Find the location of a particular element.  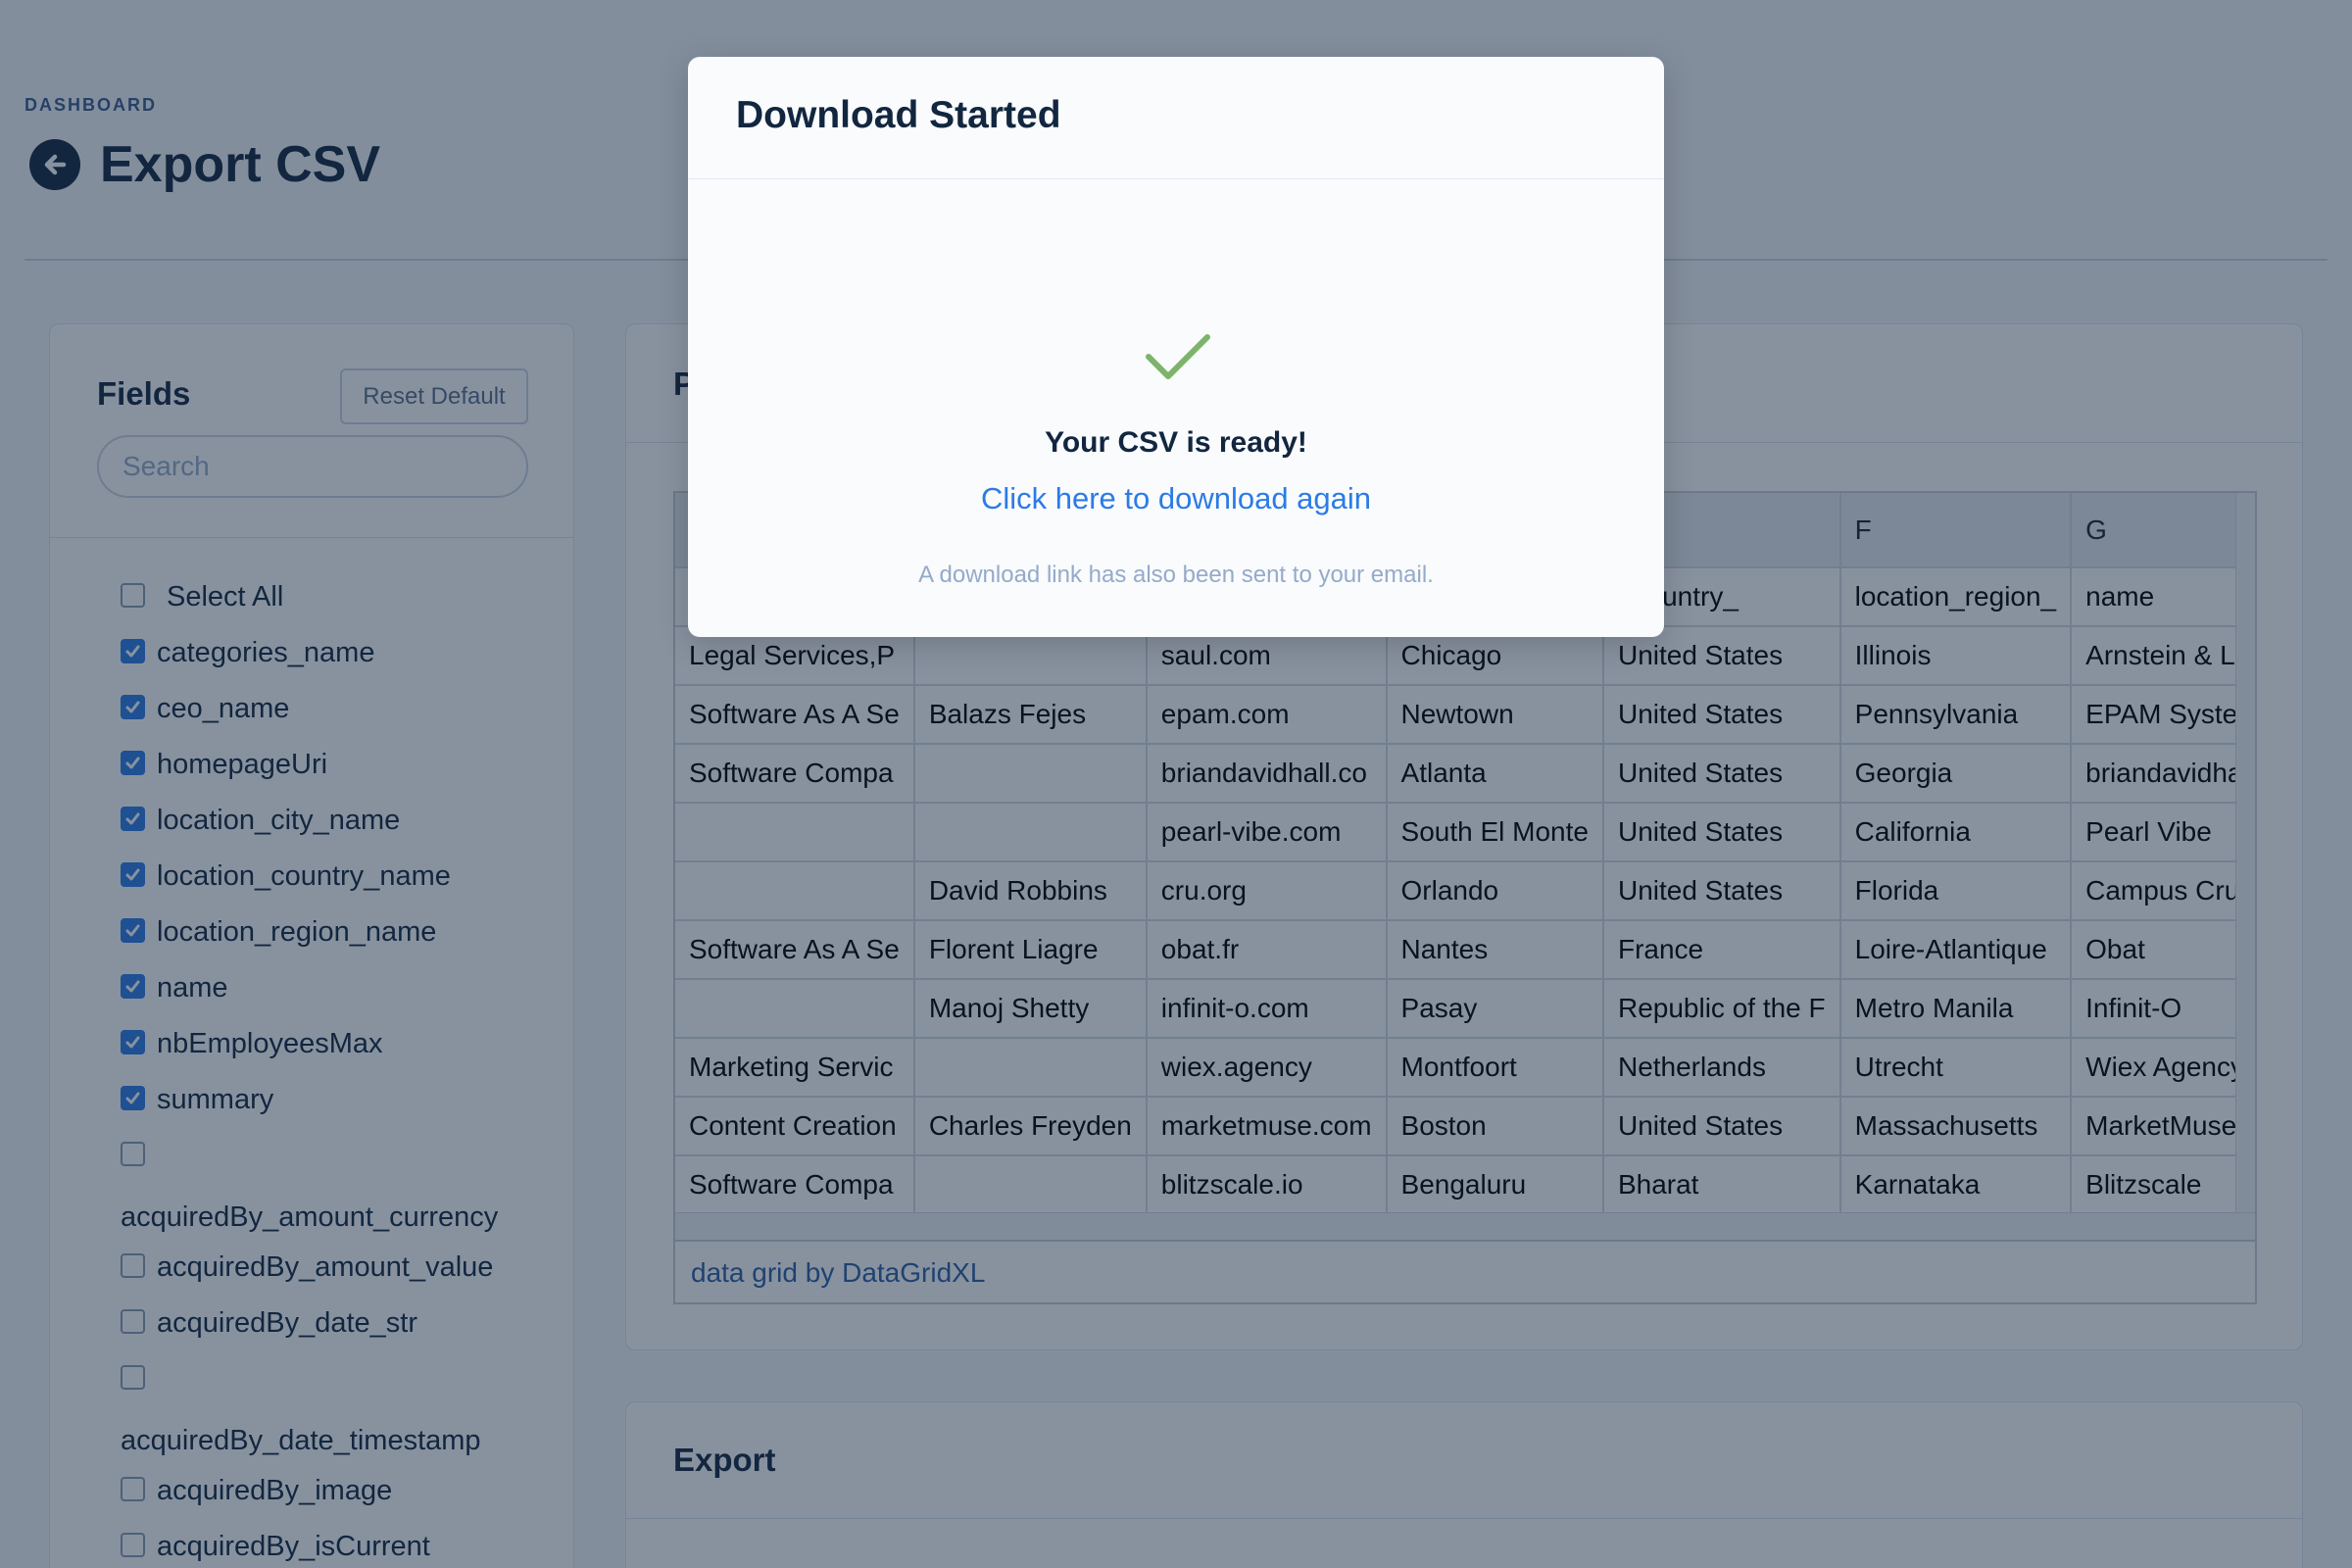

modal-header: Download Started is located at coordinates (1176, 118).